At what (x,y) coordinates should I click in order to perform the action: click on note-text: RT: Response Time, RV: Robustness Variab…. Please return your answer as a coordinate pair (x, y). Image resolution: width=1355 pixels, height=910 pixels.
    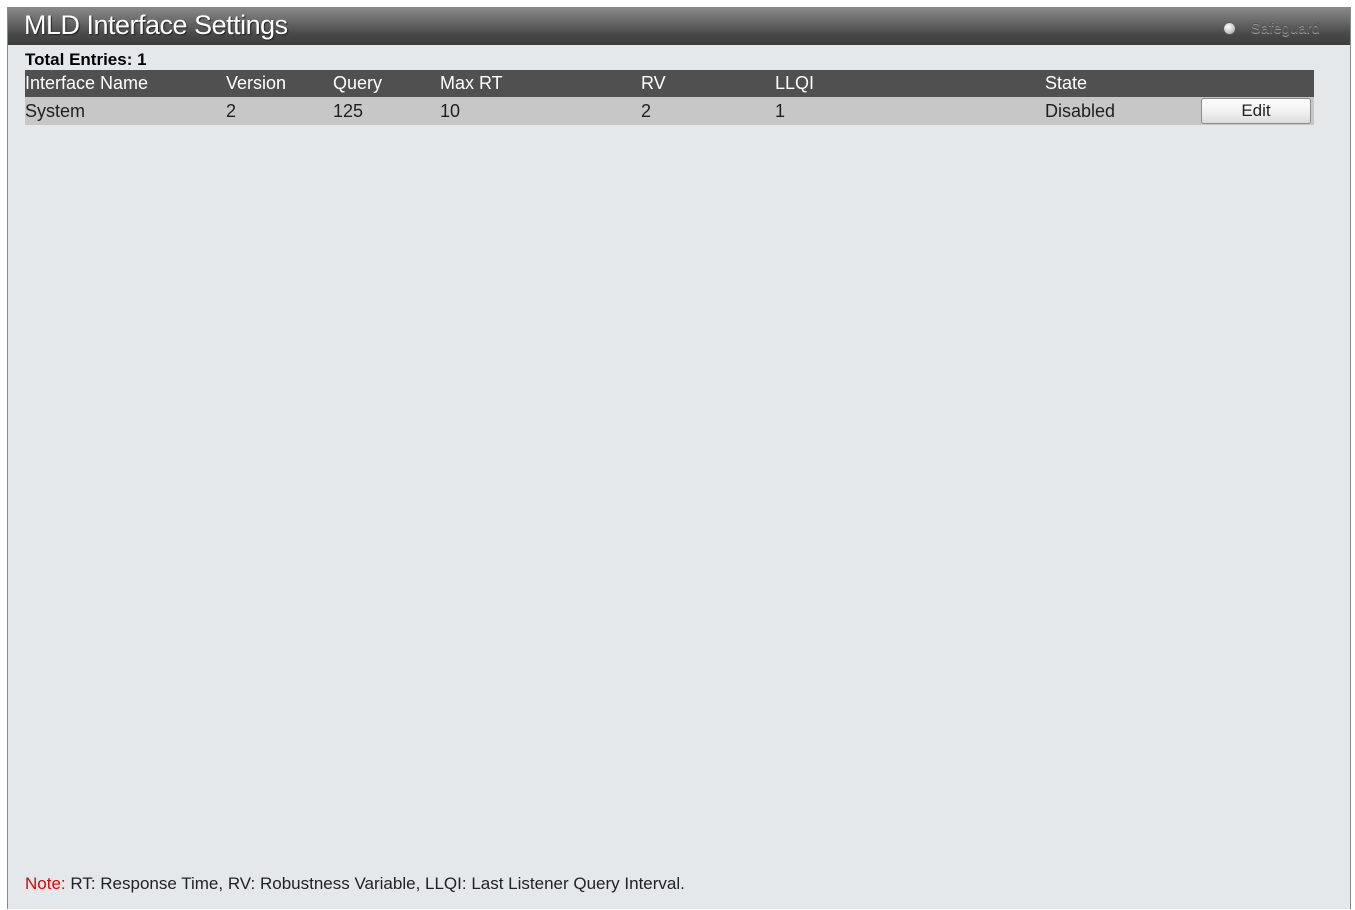
    Looking at the image, I should click on (375, 883).